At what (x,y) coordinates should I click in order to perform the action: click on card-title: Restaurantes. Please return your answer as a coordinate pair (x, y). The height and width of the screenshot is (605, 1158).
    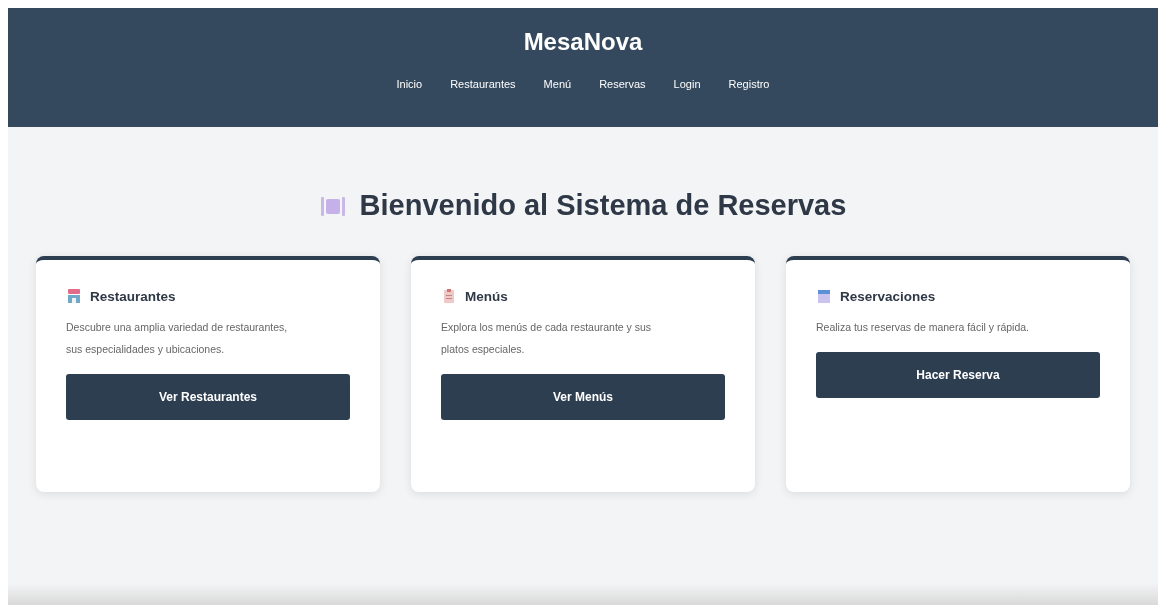
    Looking at the image, I should click on (133, 296).